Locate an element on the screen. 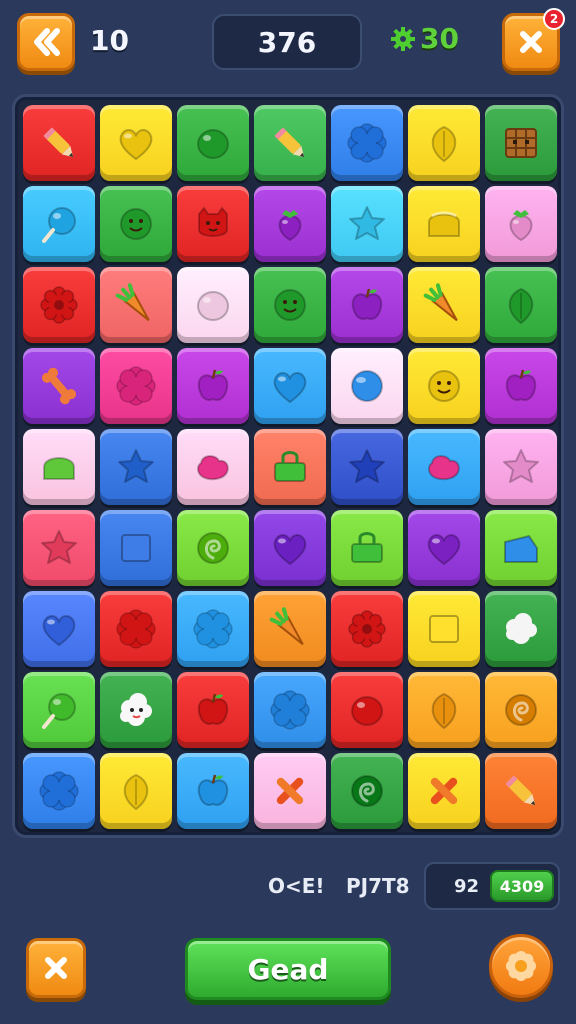 The width and height of the screenshot is (576, 1024). tile-r7-c6 is located at coordinates (444, 629).